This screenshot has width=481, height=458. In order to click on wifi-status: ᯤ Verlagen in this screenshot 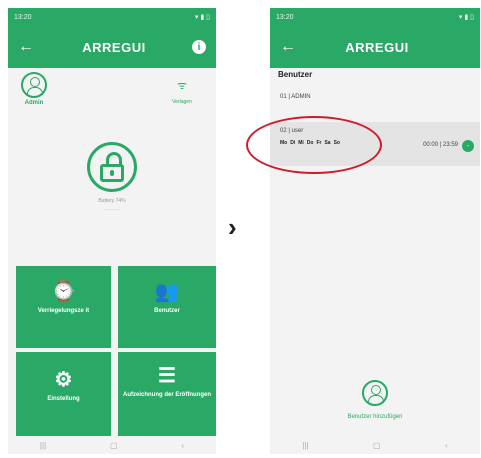, I will do `click(182, 91)`.